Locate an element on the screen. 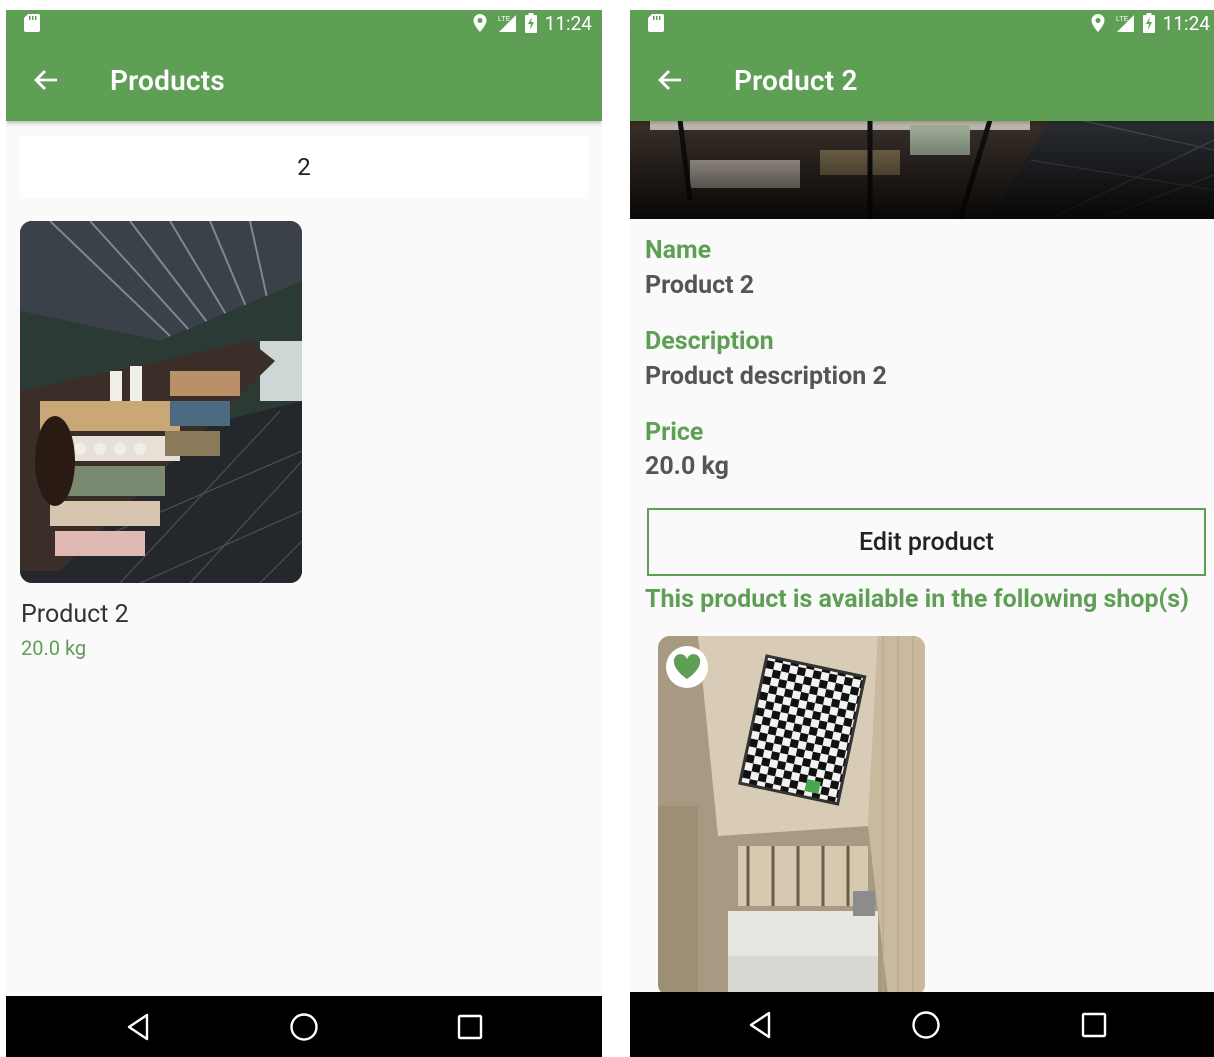 Image resolution: width=1214 pixels, height=1057 pixels. app-bar: Products is located at coordinates (304, 78).